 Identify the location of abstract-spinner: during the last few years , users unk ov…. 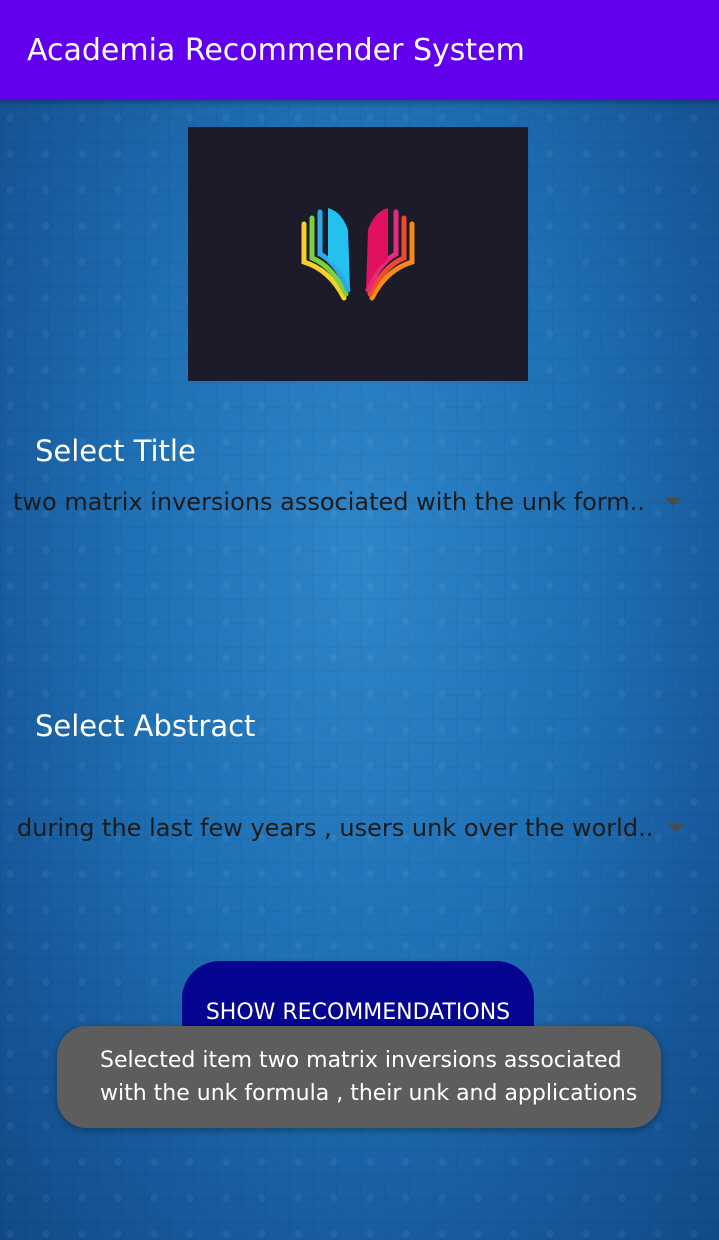
(359, 828).